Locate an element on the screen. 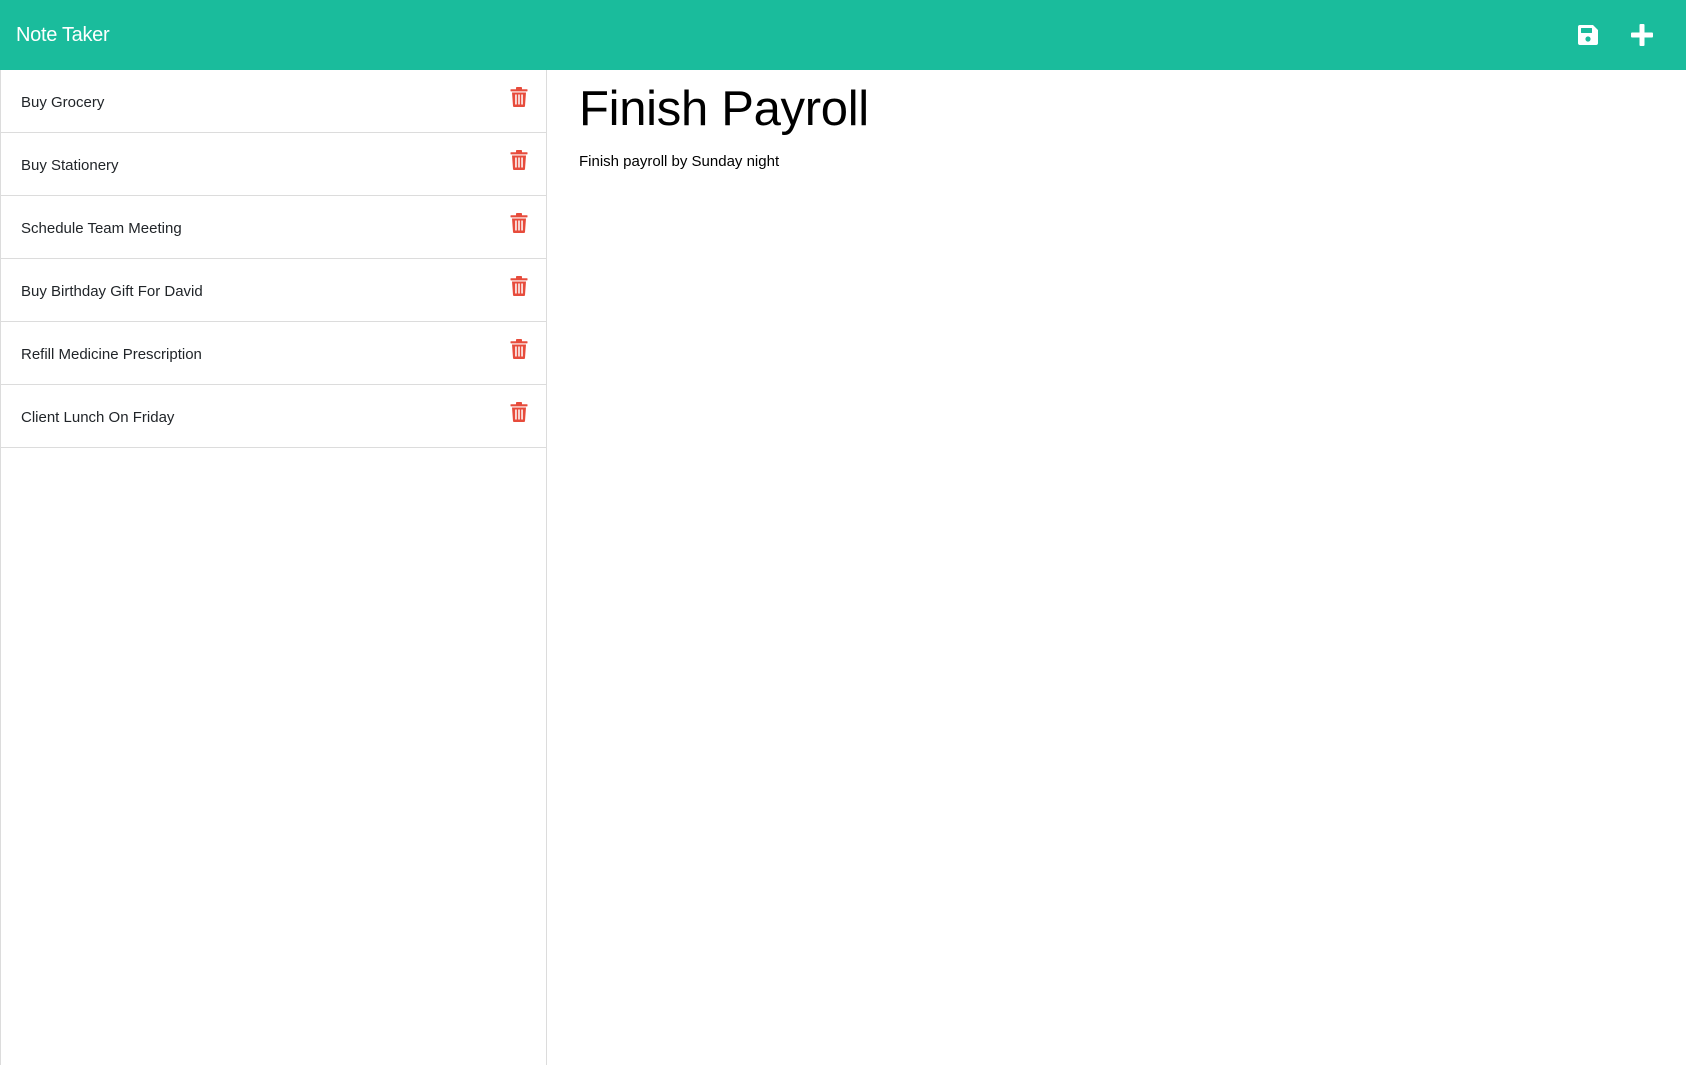 The image size is (1686, 1065). note-list-item-title: Buy Birthday Gift For David is located at coordinates (112, 291).